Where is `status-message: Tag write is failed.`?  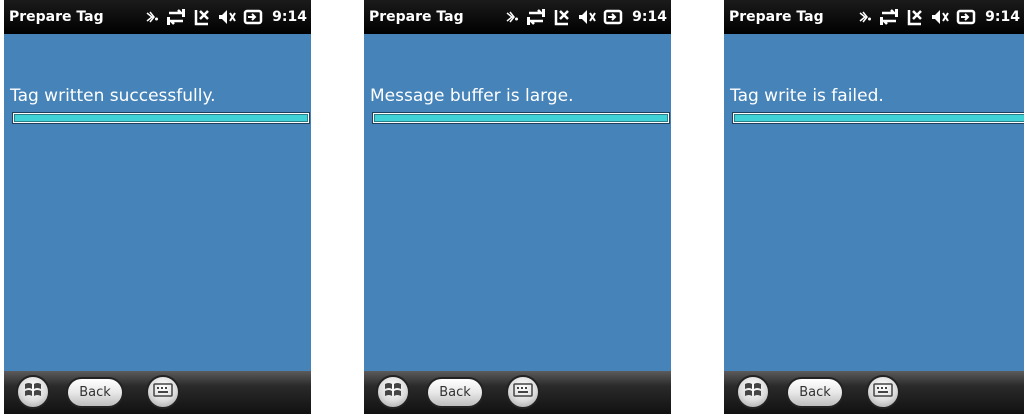 status-message: Tag write is failed. is located at coordinates (807, 96).